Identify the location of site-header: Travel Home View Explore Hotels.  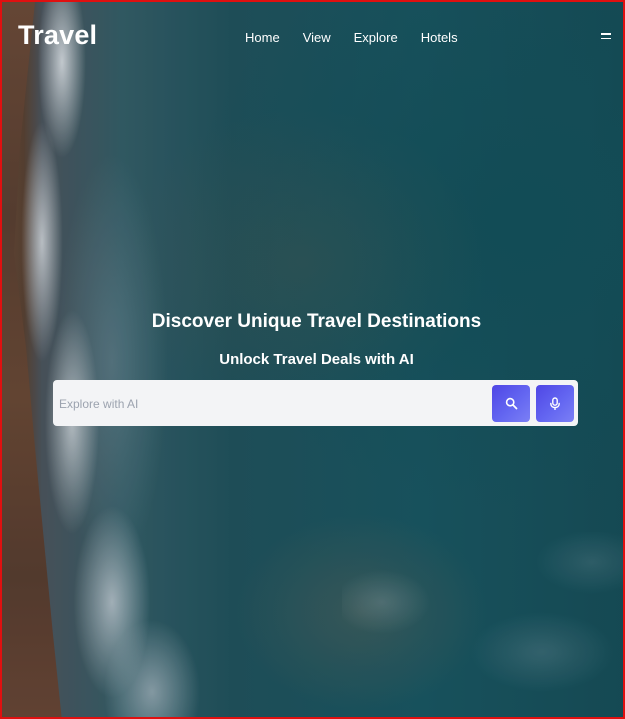
(312, 38).